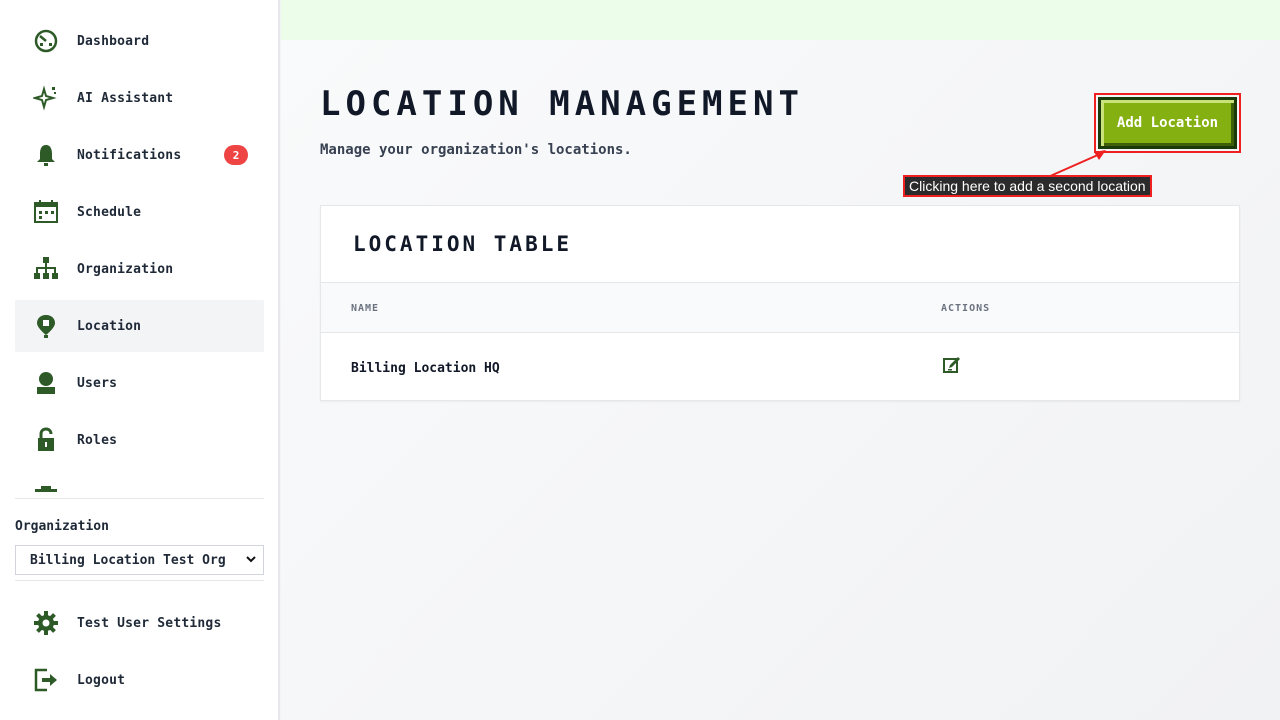 The image size is (1280, 720). Describe the element at coordinates (125, 269) in the screenshot. I see `sidebar-item-label: Organization` at that location.